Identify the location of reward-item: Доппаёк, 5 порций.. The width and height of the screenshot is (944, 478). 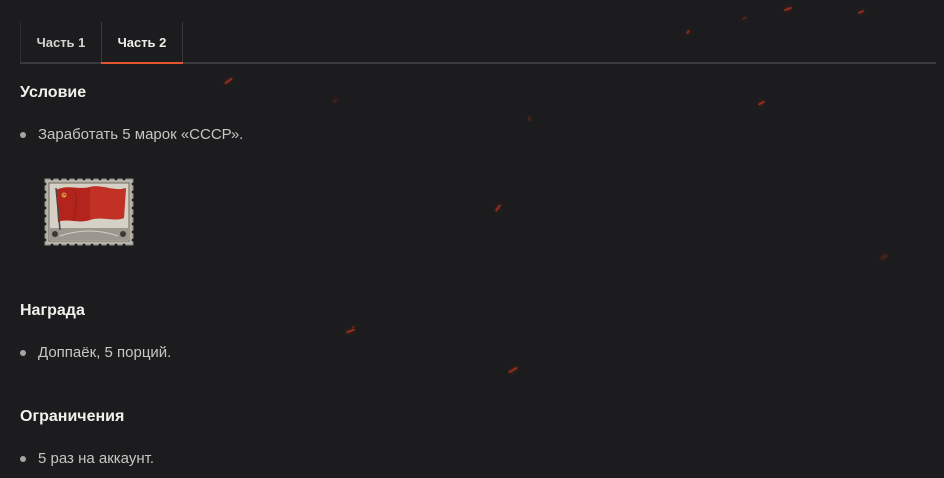
(95, 352).